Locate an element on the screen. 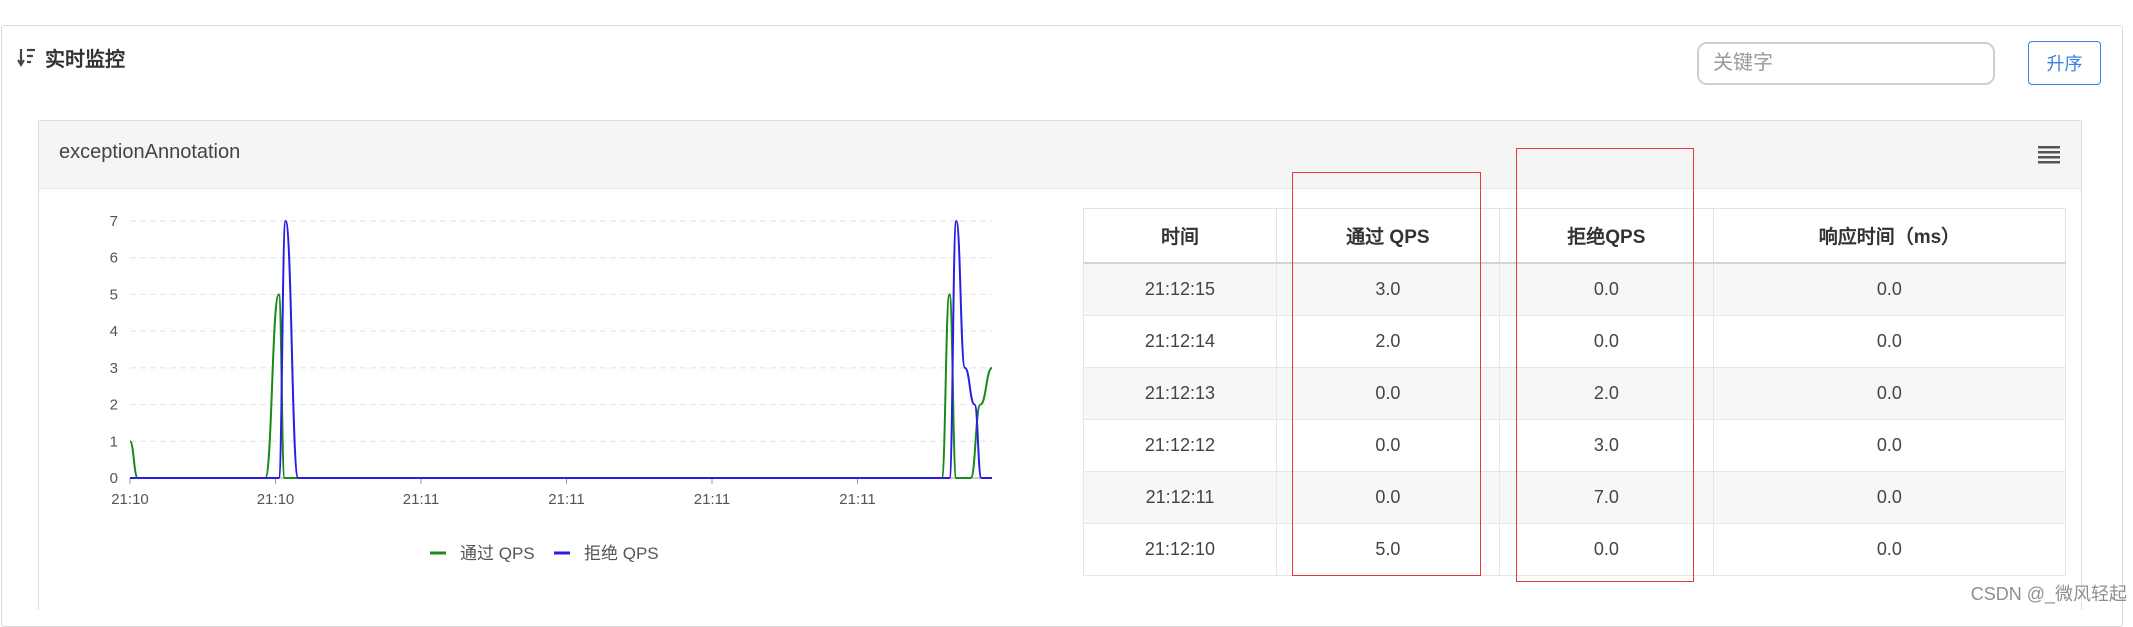  table-header-row: 时间 通过 QPS 拒绝QPS 响应时间（ms） is located at coordinates (1575, 236).